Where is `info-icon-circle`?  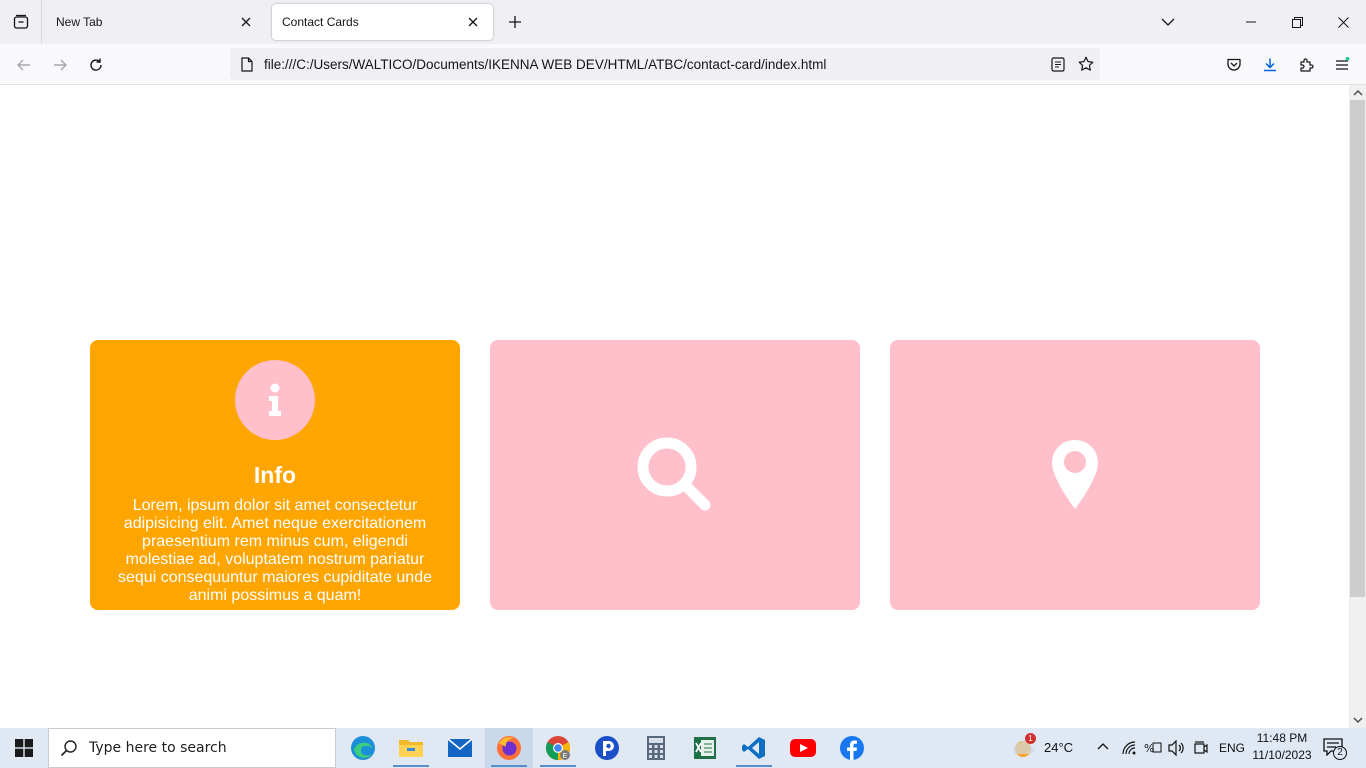 info-icon-circle is located at coordinates (275, 400).